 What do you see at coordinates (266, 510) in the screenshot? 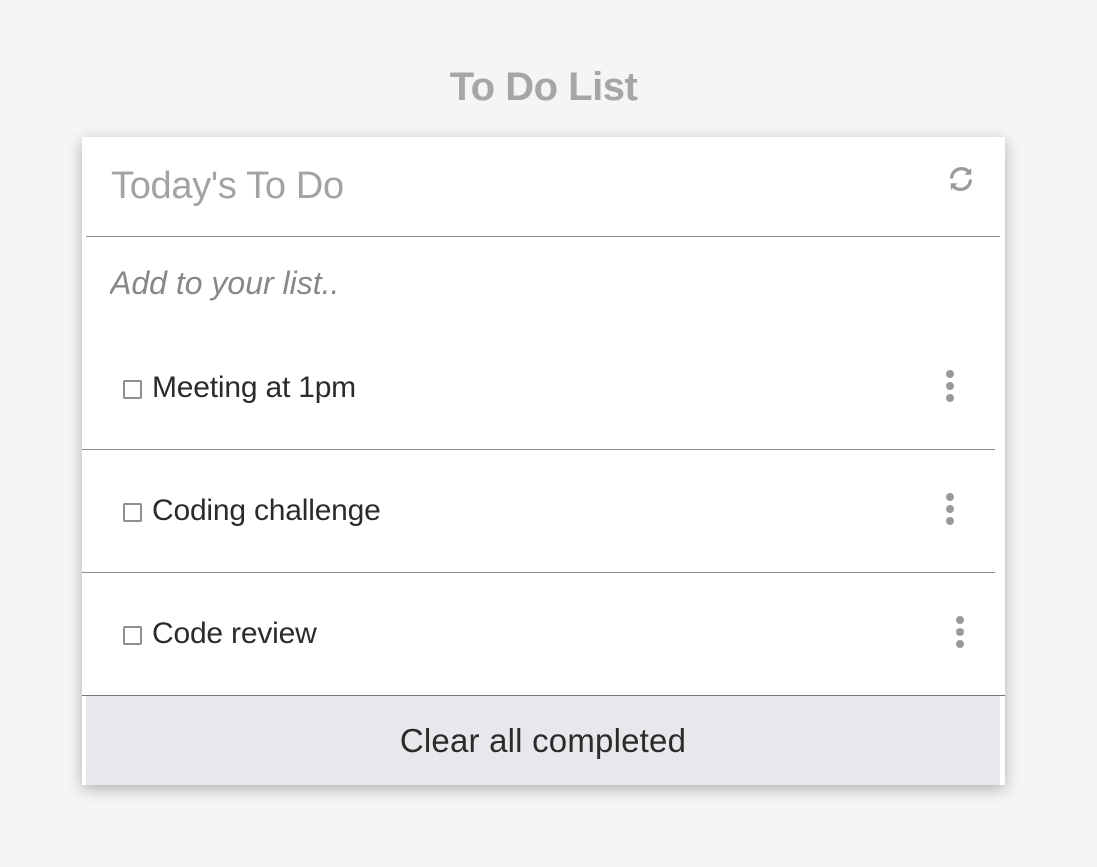
I see `todo-label: Coding challenge` at bounding box center [266, 510].